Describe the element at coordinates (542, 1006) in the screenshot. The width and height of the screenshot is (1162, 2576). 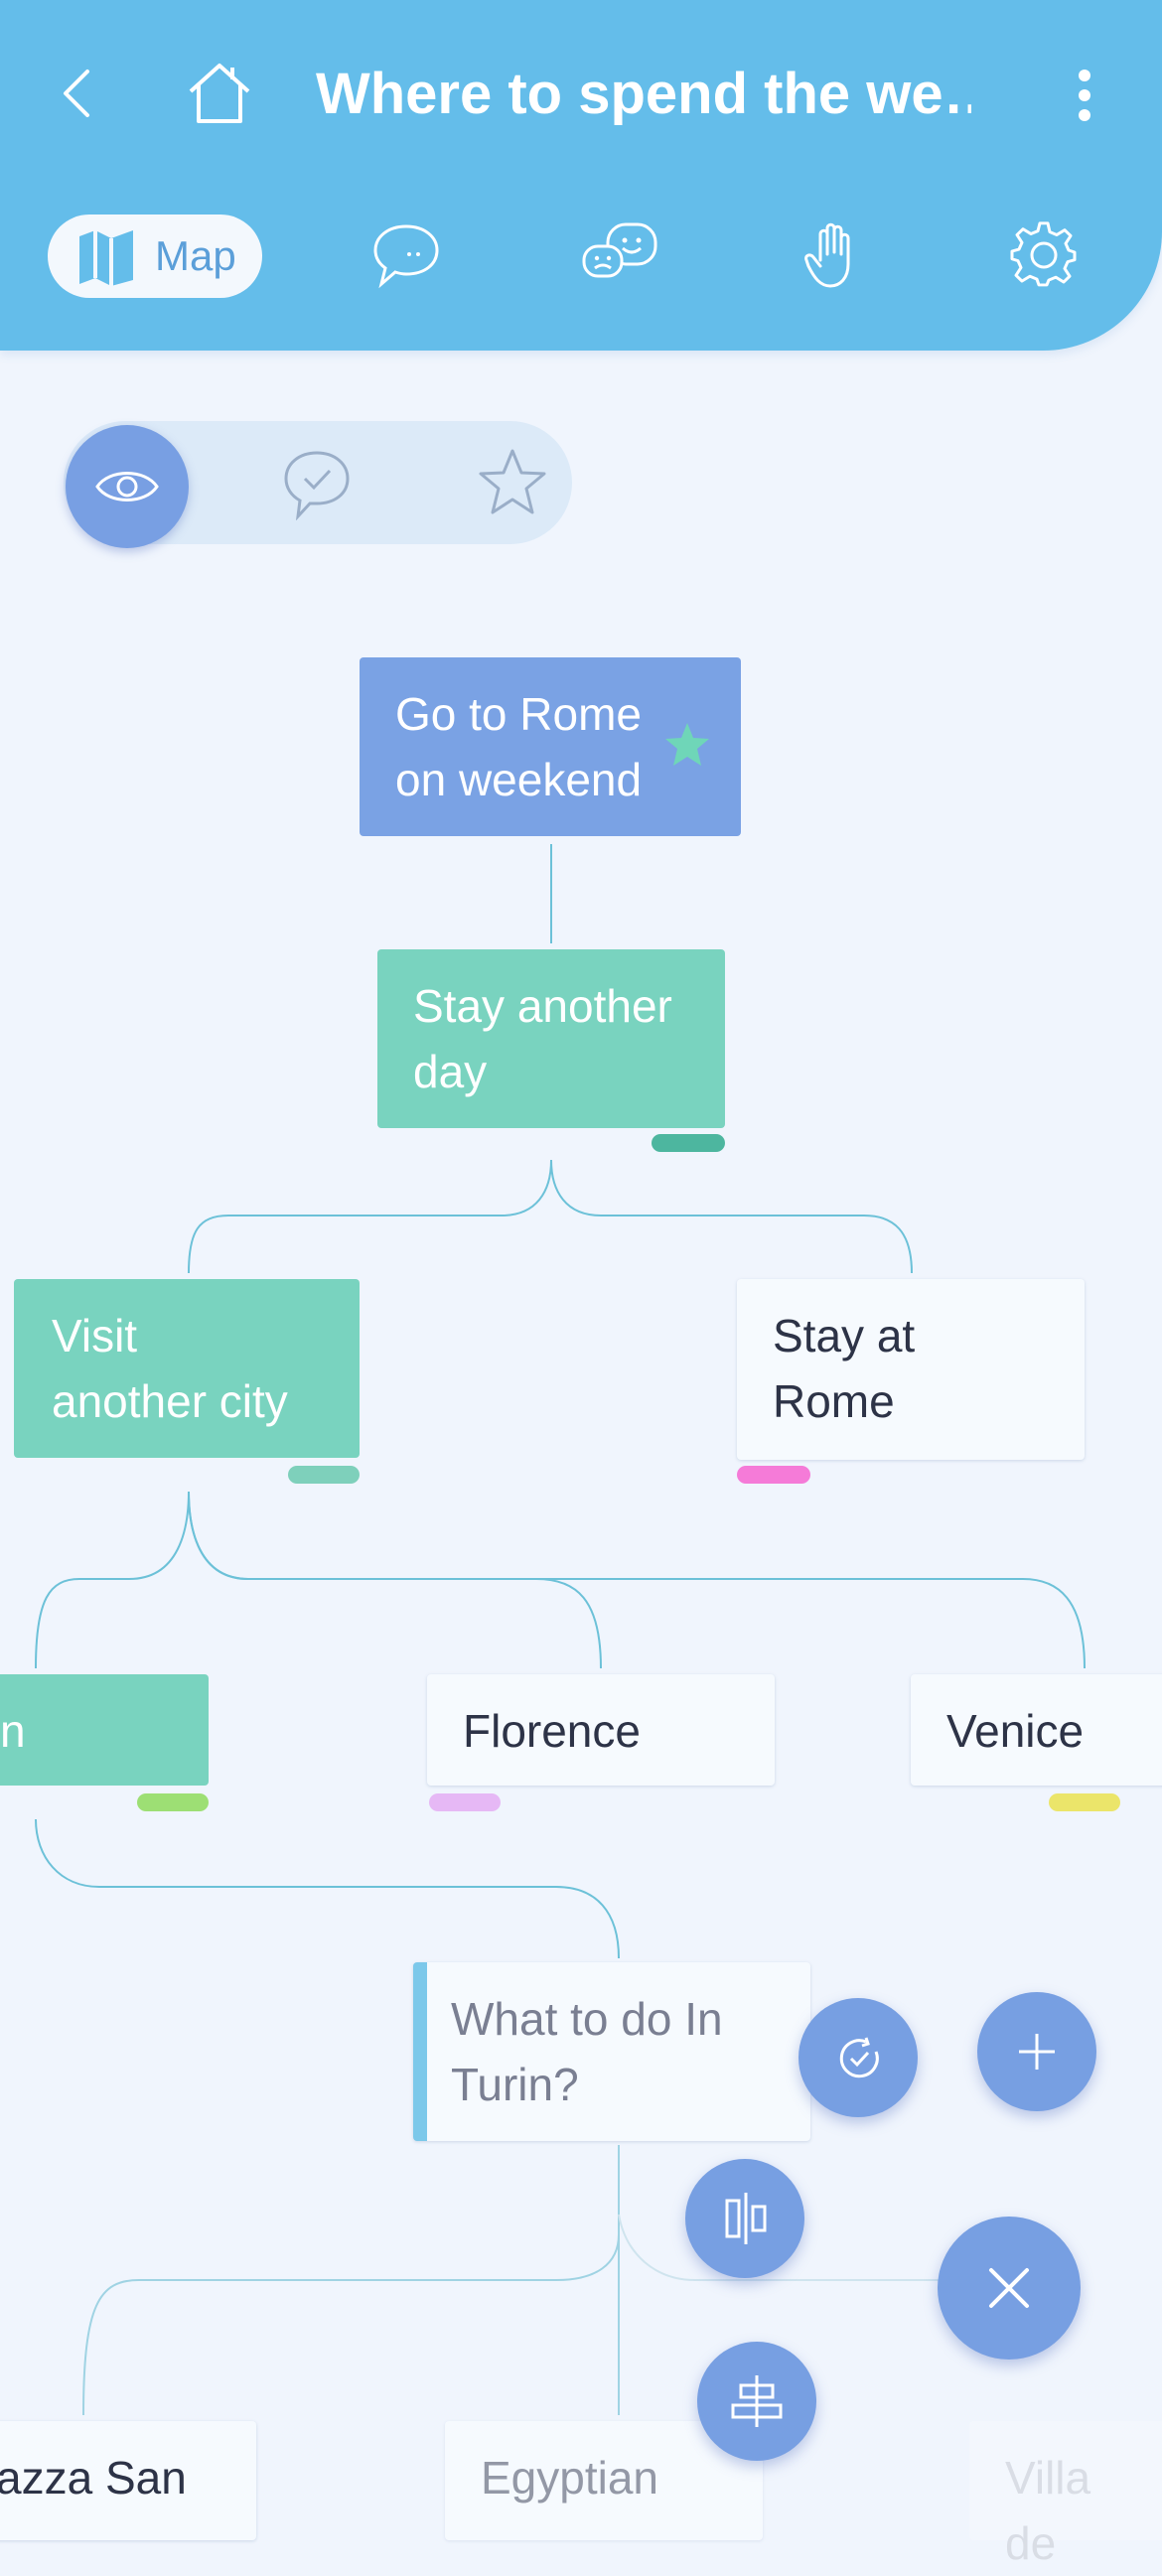
I see `node-stay-day-line1: Stay another` at that location.